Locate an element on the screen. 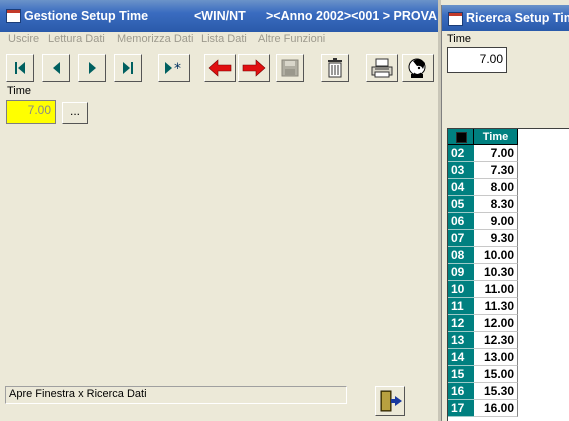  print-button is located at coordinates (382, 68).